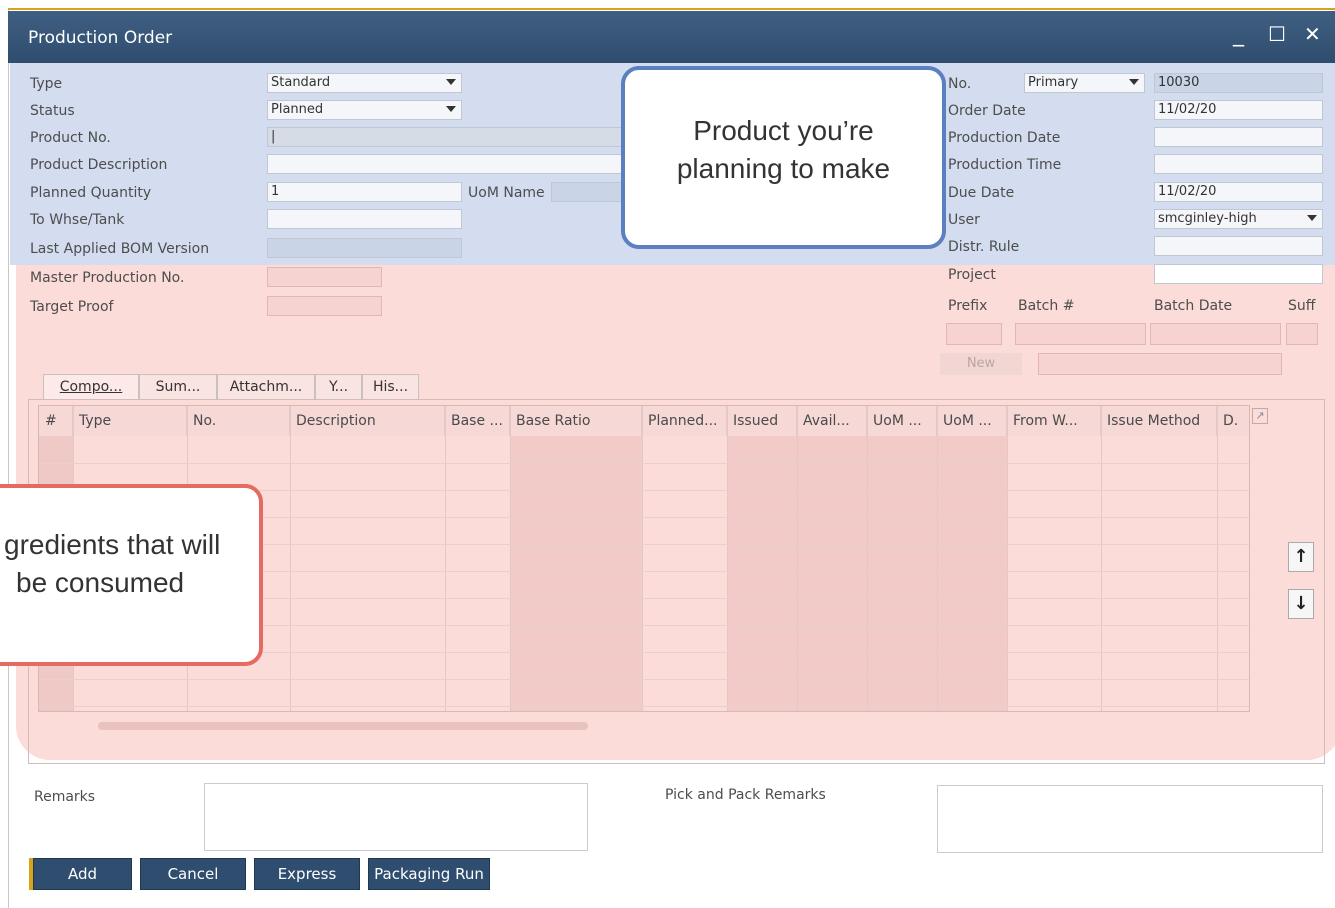 The width and height of the screenshot is (1335, 908). I want to click on pick-pack-remarks-label: Pick and Pack Remarks, so click(745, 795).